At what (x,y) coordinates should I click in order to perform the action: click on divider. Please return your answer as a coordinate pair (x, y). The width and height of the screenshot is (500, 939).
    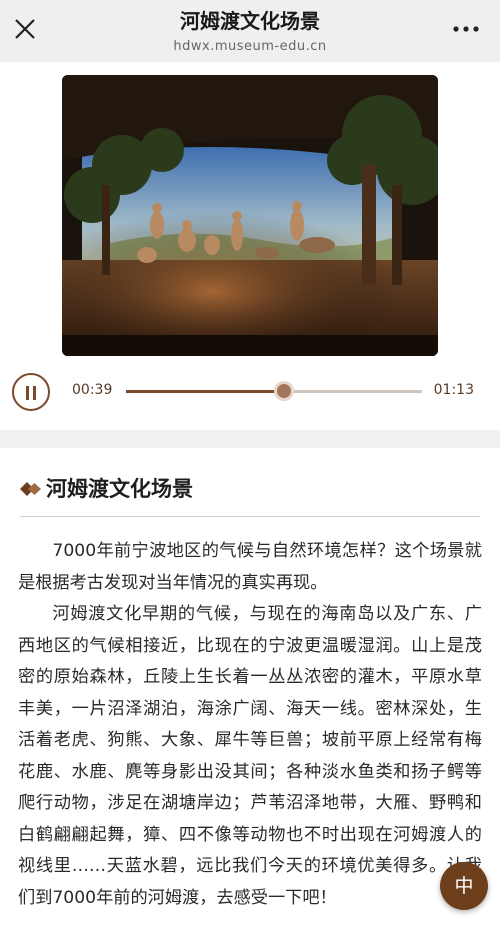
    Looking at the image, I should click on (250, 516).